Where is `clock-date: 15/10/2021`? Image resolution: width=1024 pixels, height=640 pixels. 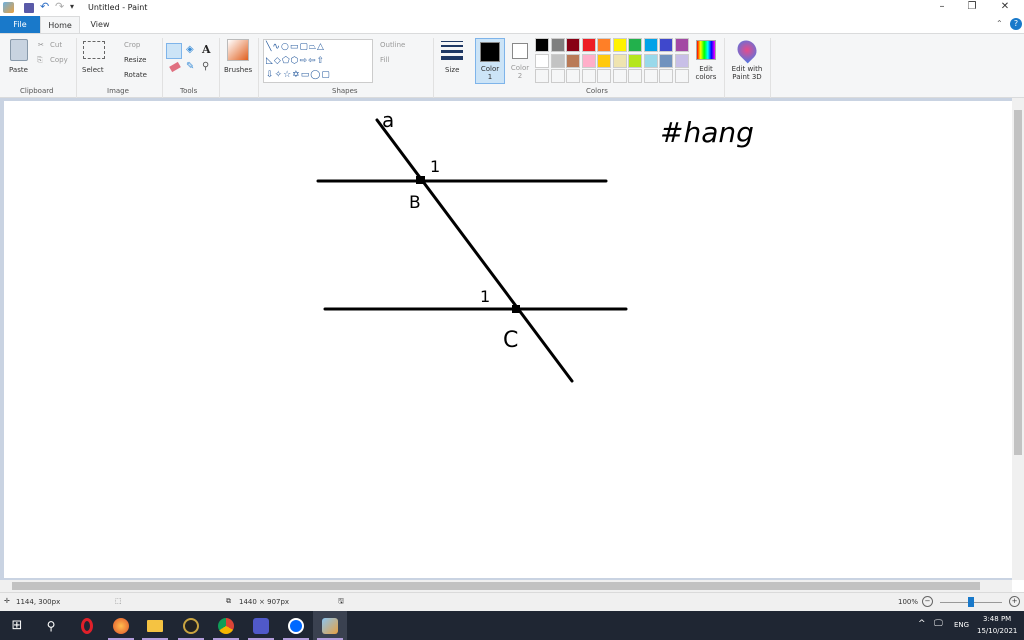
clock-date: 15/10/2021 is located at coordinates (997, 631).